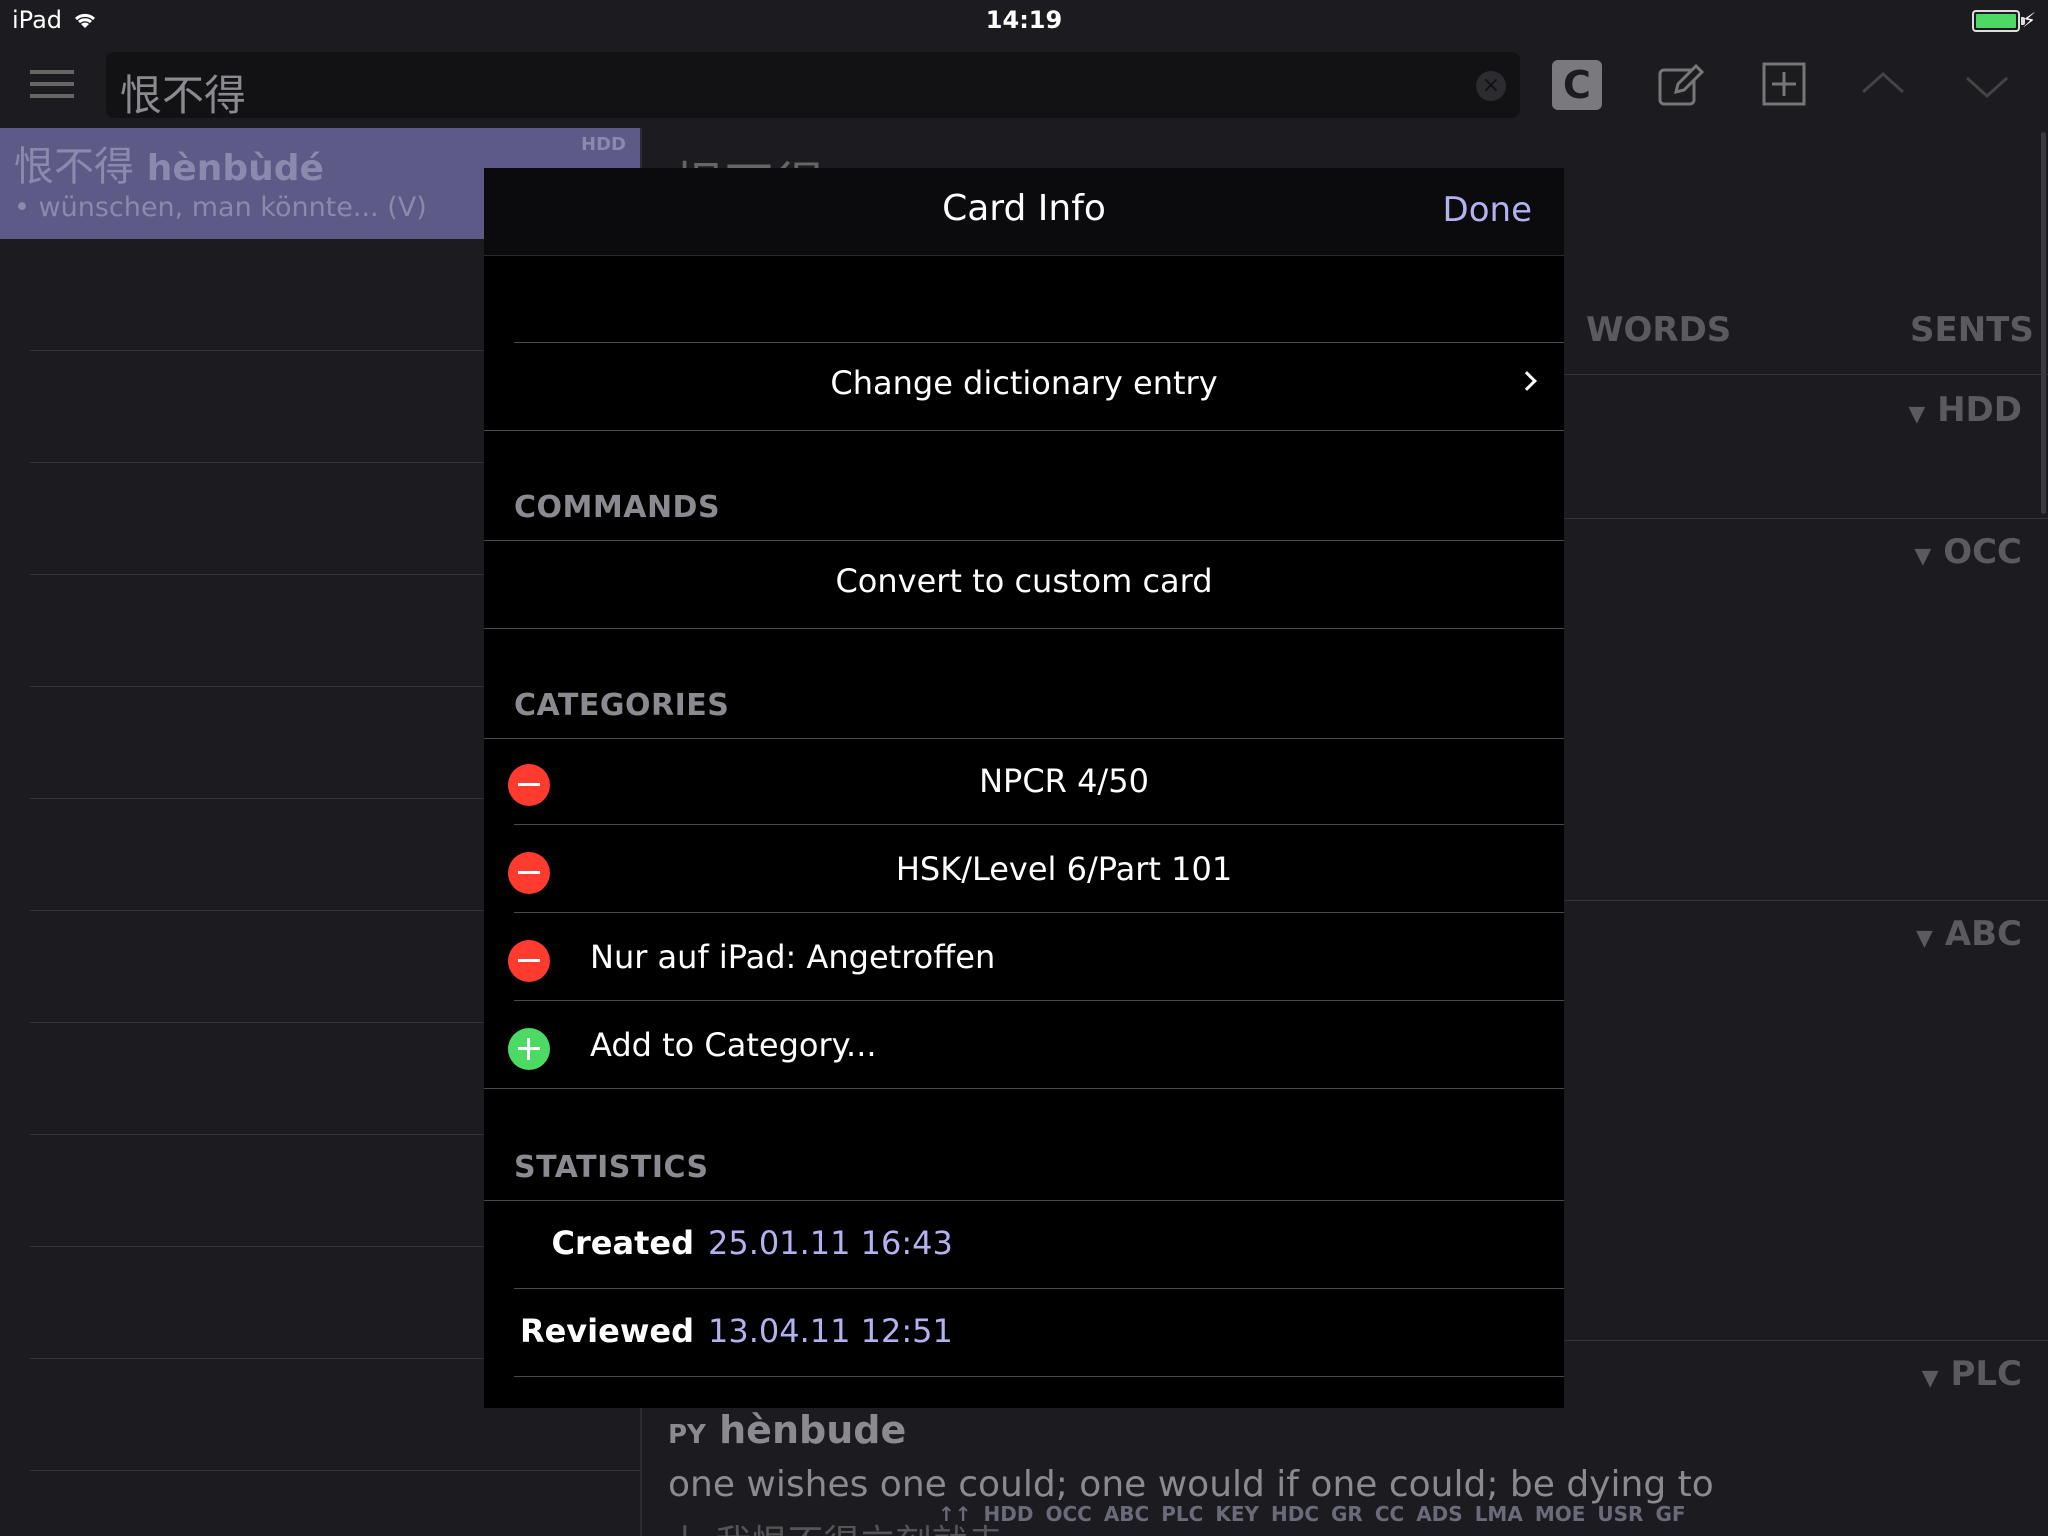 The width and height of the screenshot is (2048, 1536). What do you see at coordinates (1972, 1374) in the screenshot?
I see `section-plc: ▼ PLC` at bounding box center [1972, 1374].